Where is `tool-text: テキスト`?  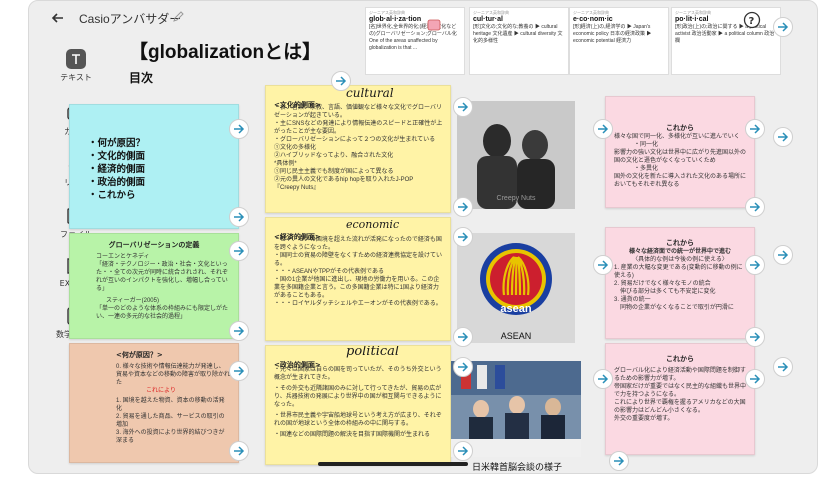
tool-text: テキスト is located at coordinates (76, 66).